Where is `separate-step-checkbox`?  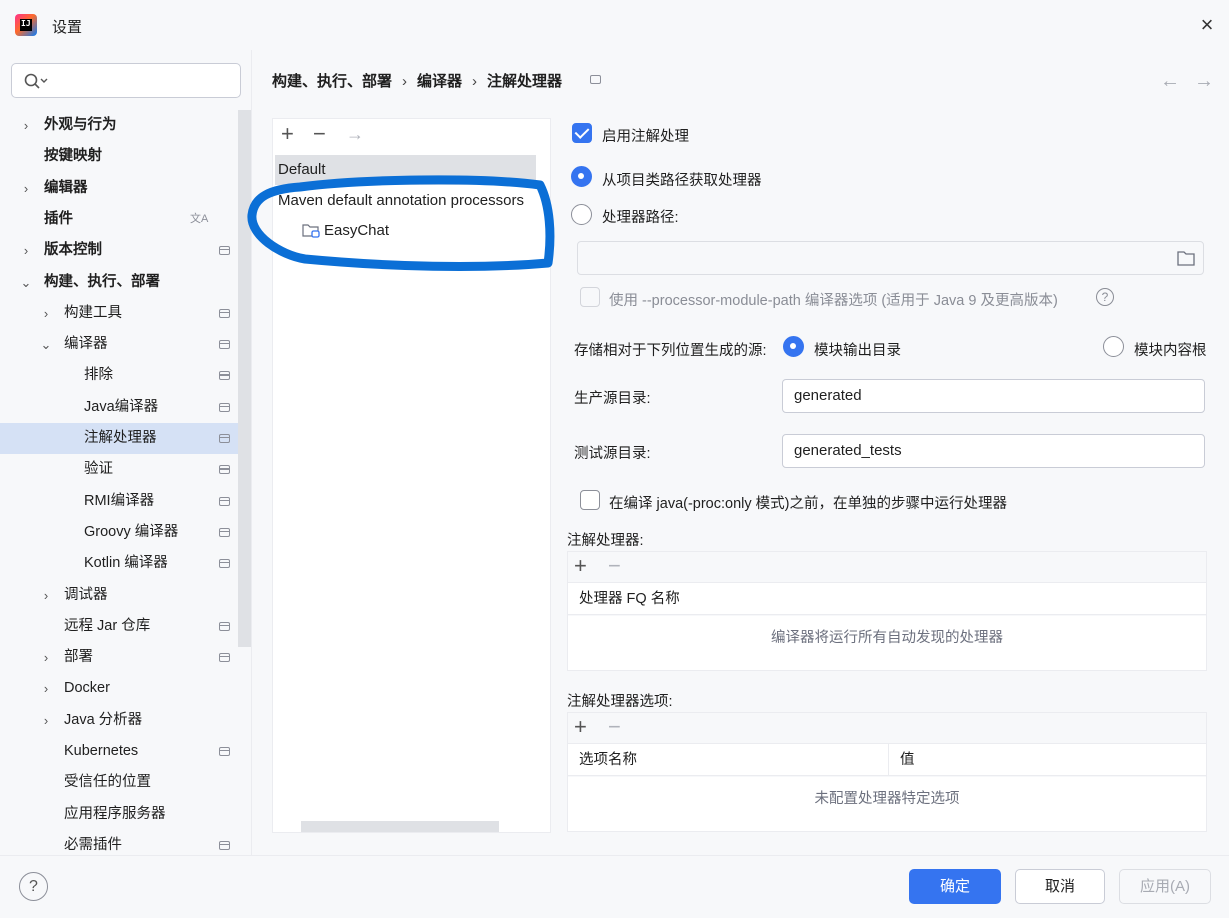 separate-step-checkbox is located at coordinates (590, 500).